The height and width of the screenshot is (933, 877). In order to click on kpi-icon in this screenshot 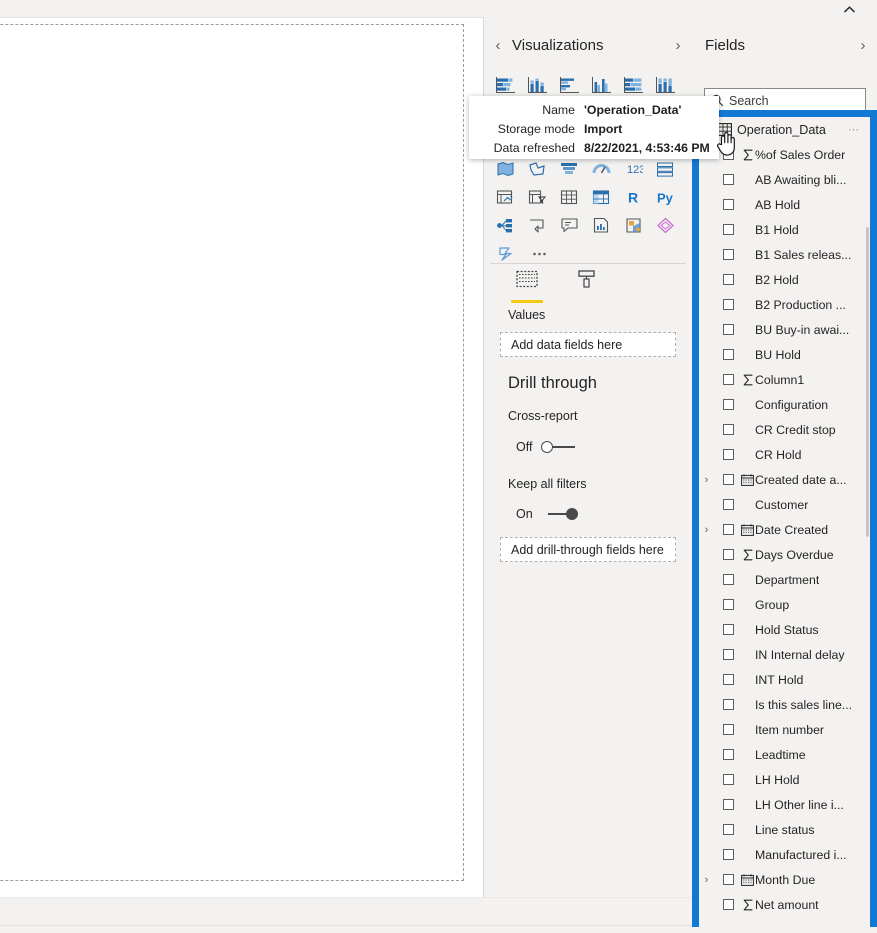, I will do `click(505, 197)`.